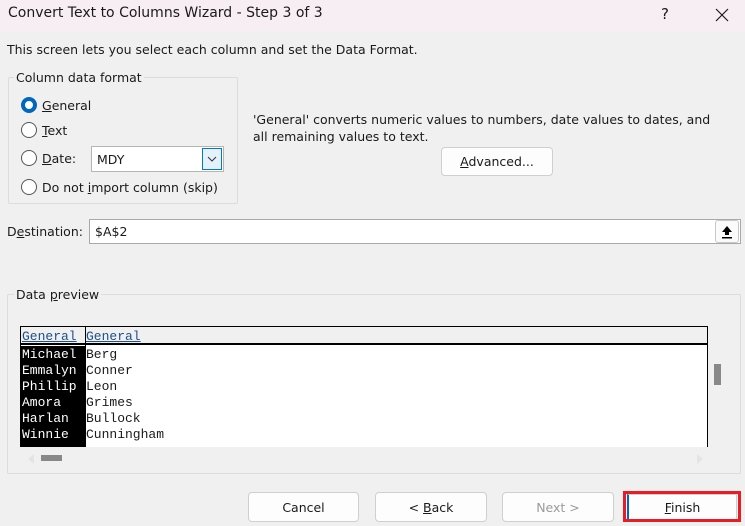  Describe the element at coordinates (102, 386) in the screenshot. I see `preview-cell: Leon` at that location.